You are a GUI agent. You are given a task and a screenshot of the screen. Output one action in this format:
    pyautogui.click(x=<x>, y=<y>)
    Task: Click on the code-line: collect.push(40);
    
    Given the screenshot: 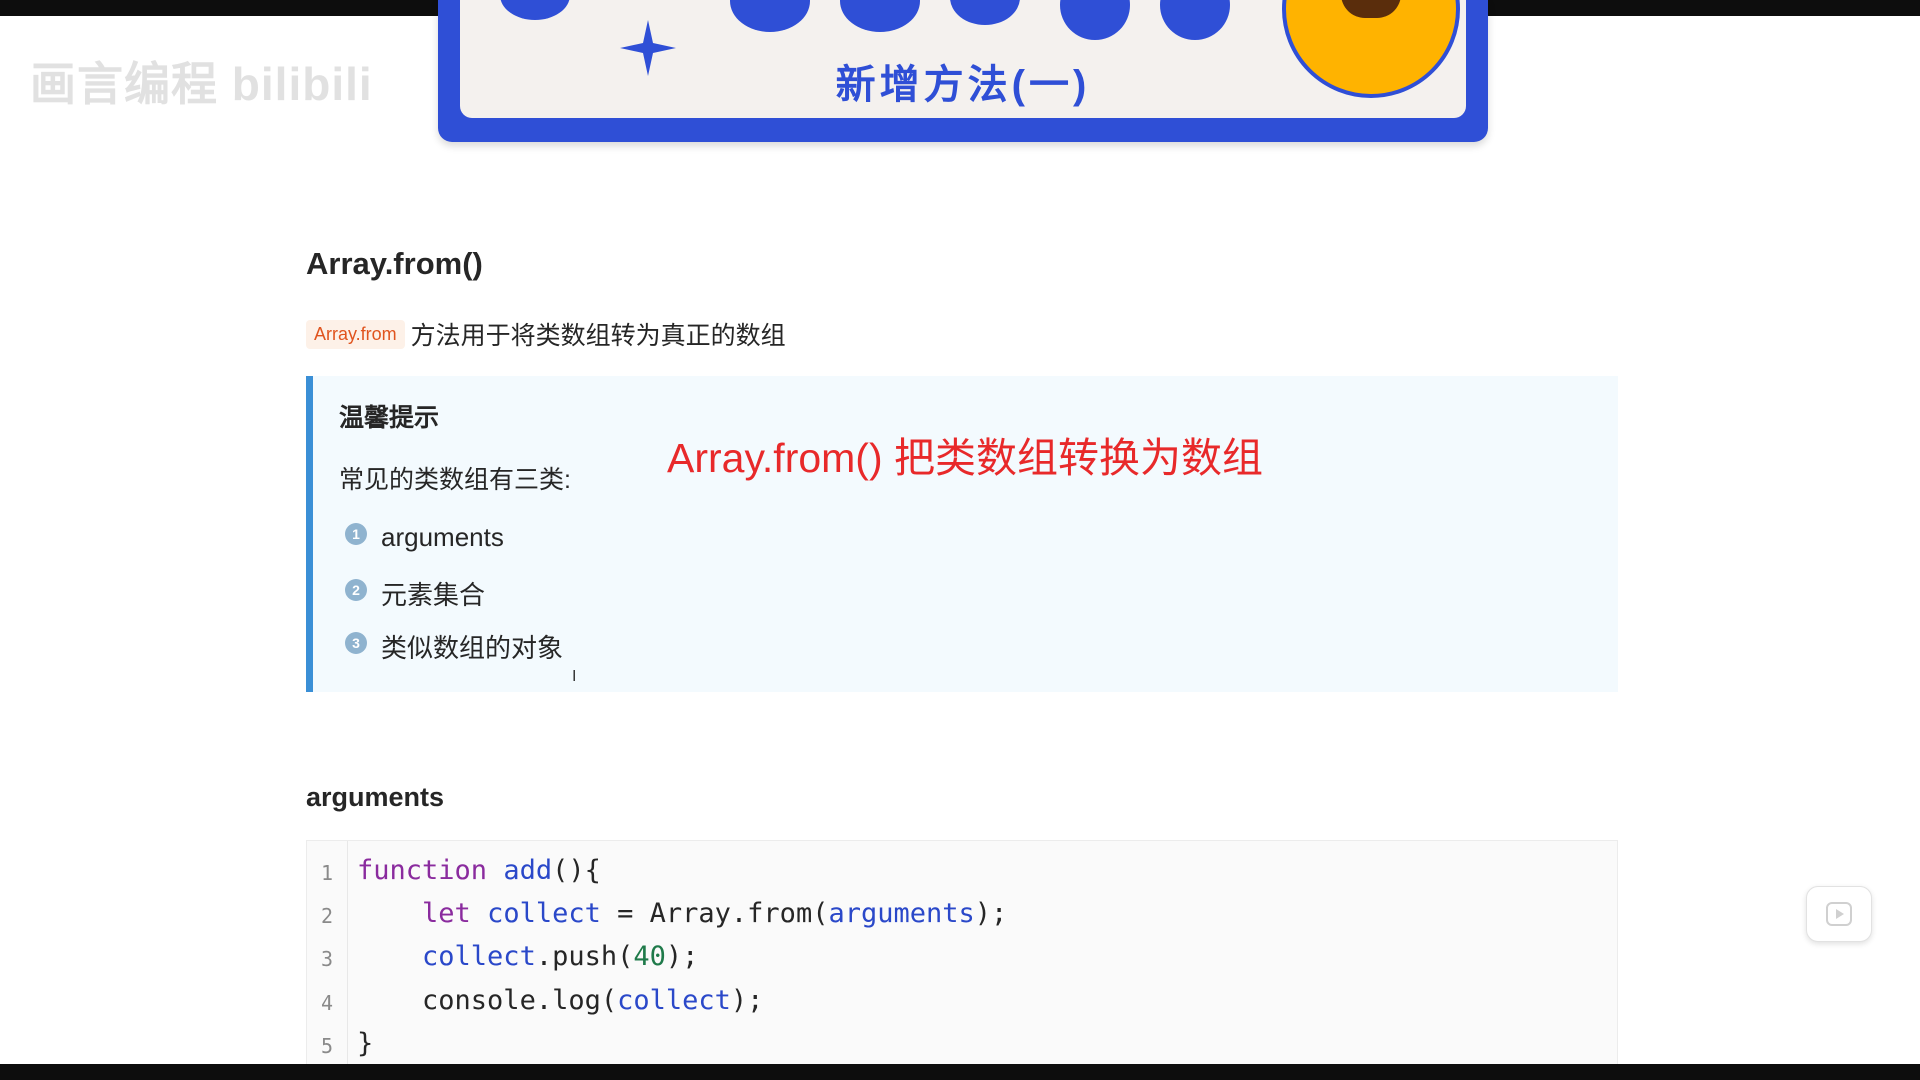 What is the action you would take?
    pyautogui.click(x=527, y=956)
    